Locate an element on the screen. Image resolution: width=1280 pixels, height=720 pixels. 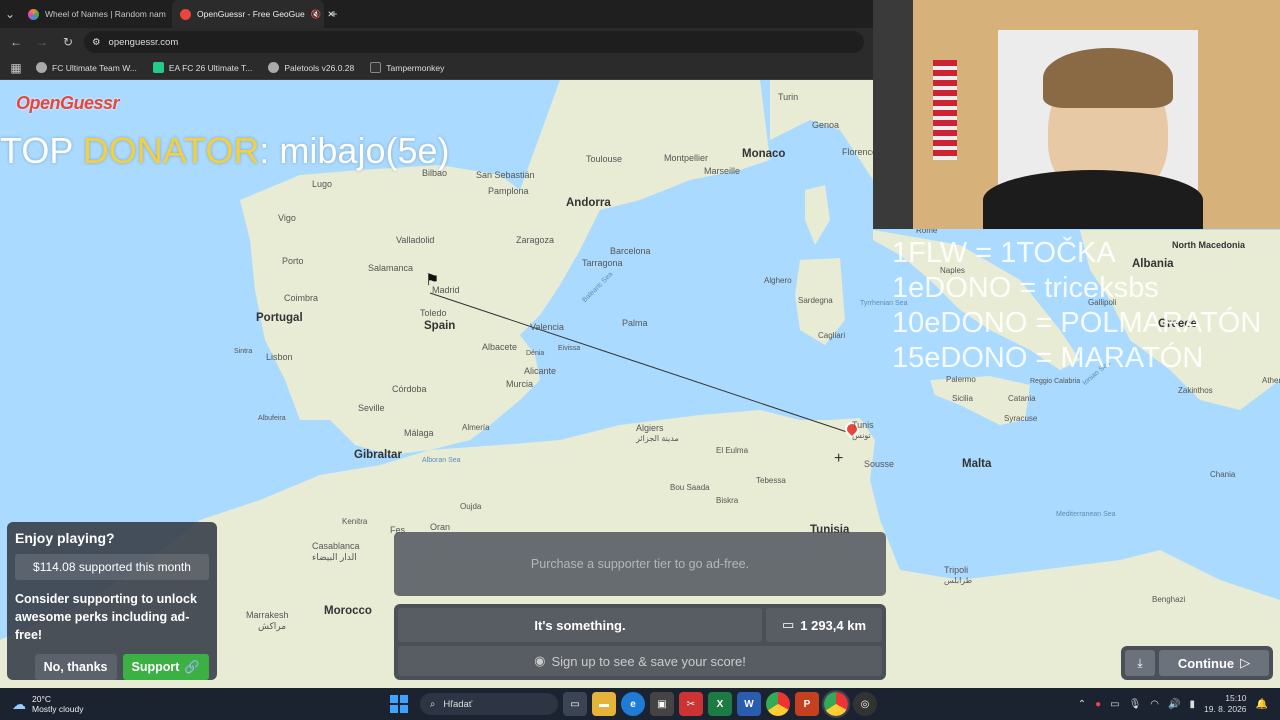
link-icon: 🔗 is located at coordinates (192, 666).